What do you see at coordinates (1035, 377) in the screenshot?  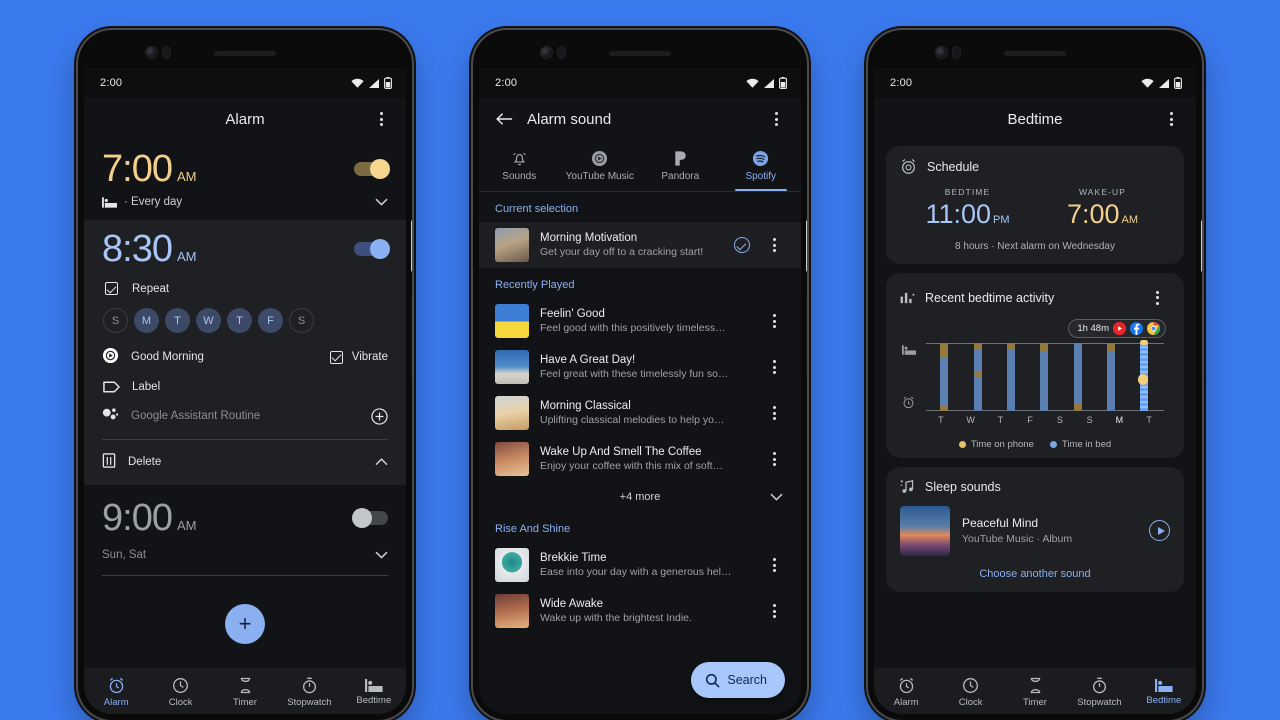 I see `bedtime-chart: 1h 48m T W T F S S M T` at bounding box center [1035, 377].